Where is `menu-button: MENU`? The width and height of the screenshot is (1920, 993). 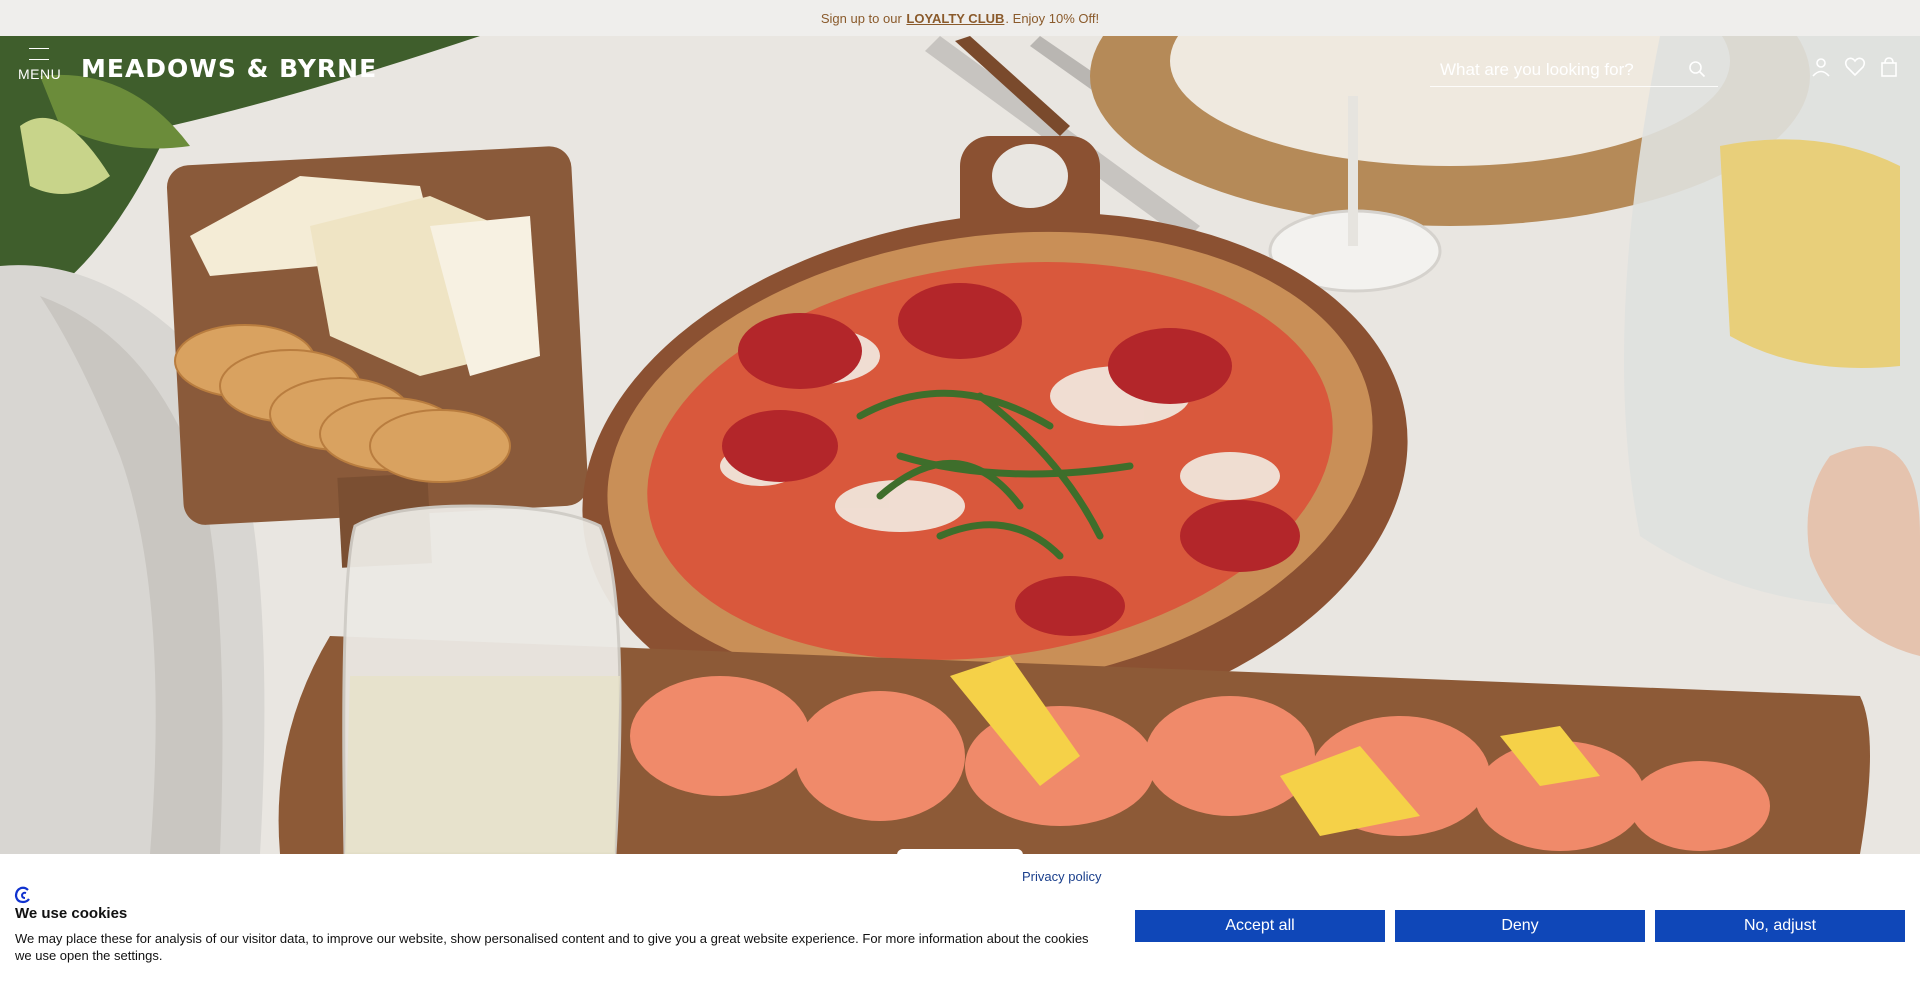 menu-button: MENU is located at coordinates (40, 68).